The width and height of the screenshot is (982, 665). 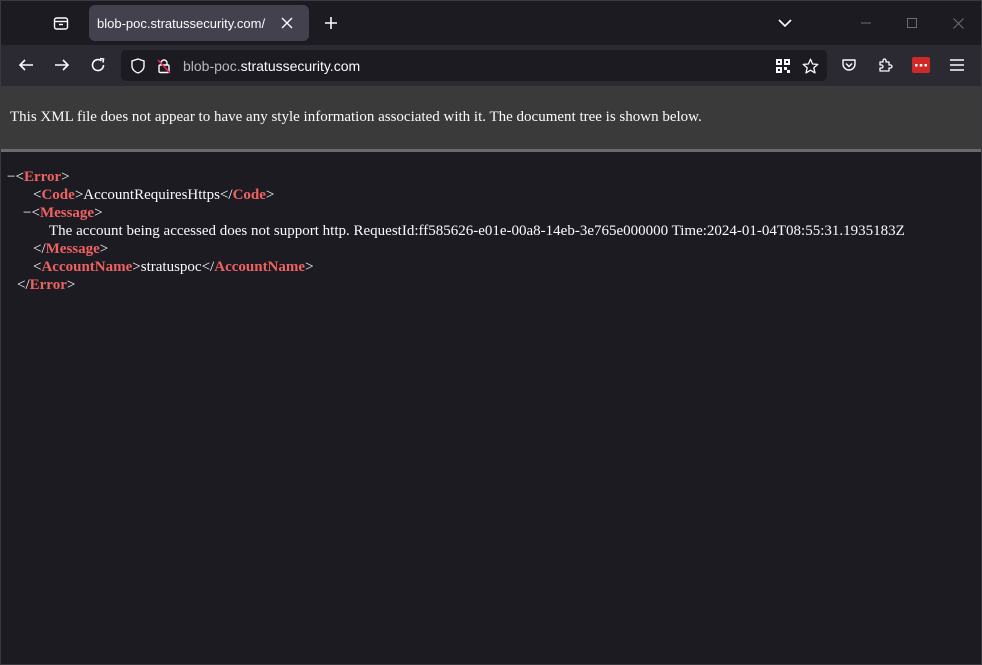 I want to click on url-bar: blob-poc.stratussecurity.com, so click(x=474, y=65).